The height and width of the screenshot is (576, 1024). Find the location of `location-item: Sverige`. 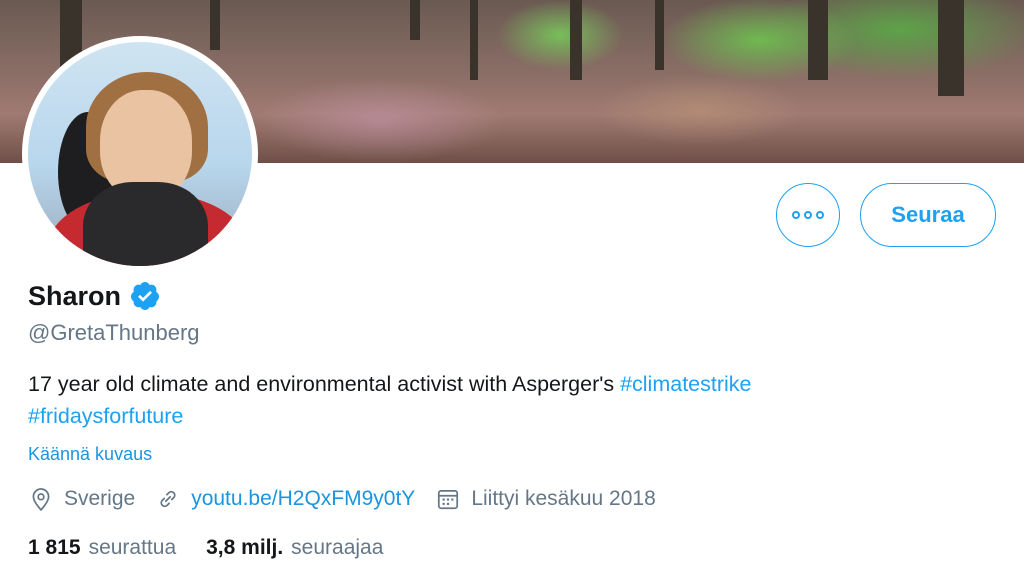

location-item: Sverige is located at coordinates (81, 499).